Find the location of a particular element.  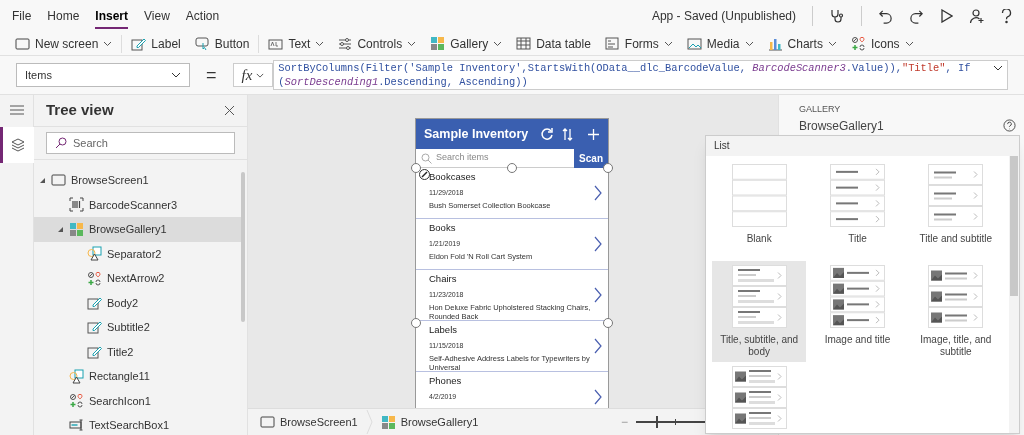

tree-item: Subtitle2 is located at coordinates (137, 327).